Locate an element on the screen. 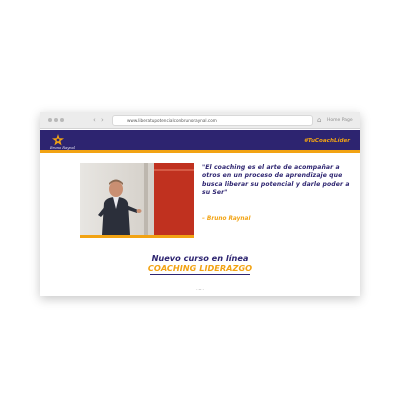 The image size is (400, 400). logo-text: Bruno Raynal is located at coordinates (62, 148).